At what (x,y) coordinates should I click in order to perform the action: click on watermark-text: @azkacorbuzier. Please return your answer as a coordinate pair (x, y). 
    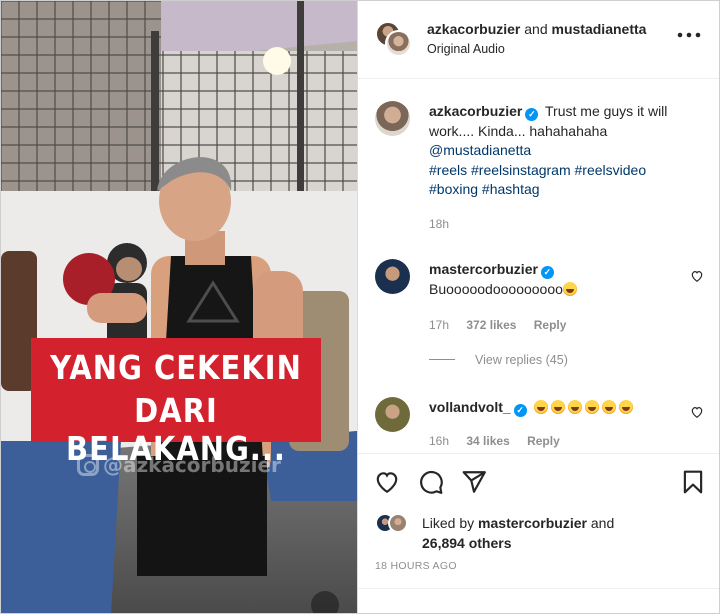
    Looking at the image, I should click on (192, 465).